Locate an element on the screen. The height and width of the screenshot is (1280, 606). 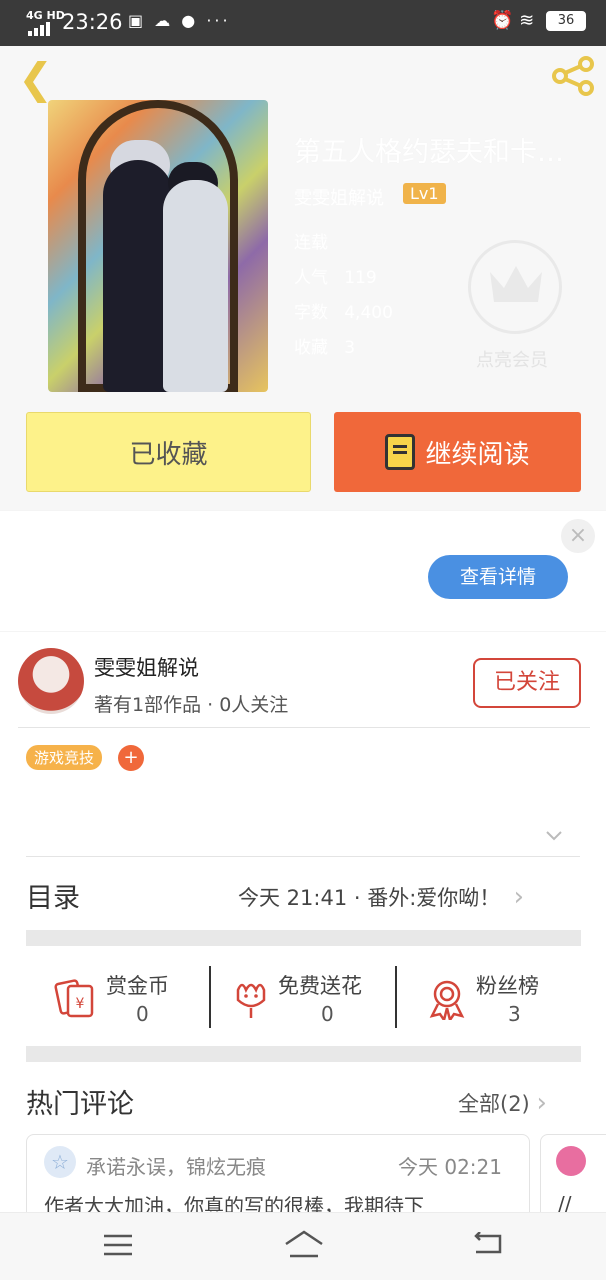
toc-title: 目录 is located at coordinates (53, 895).